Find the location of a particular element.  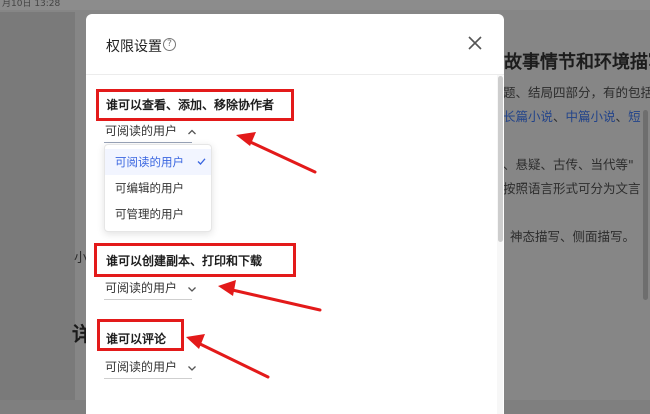

background-line: 、悬疑、古传、当代等" is located at coordinates (568, 164).